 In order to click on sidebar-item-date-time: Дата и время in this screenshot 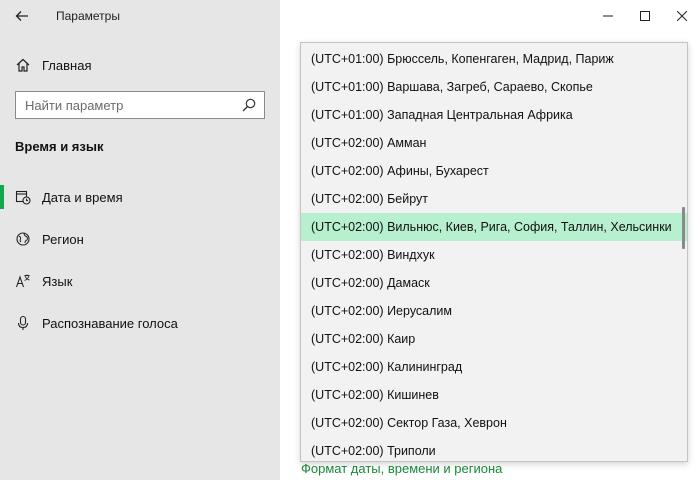, I will do `click(140, 197)`.